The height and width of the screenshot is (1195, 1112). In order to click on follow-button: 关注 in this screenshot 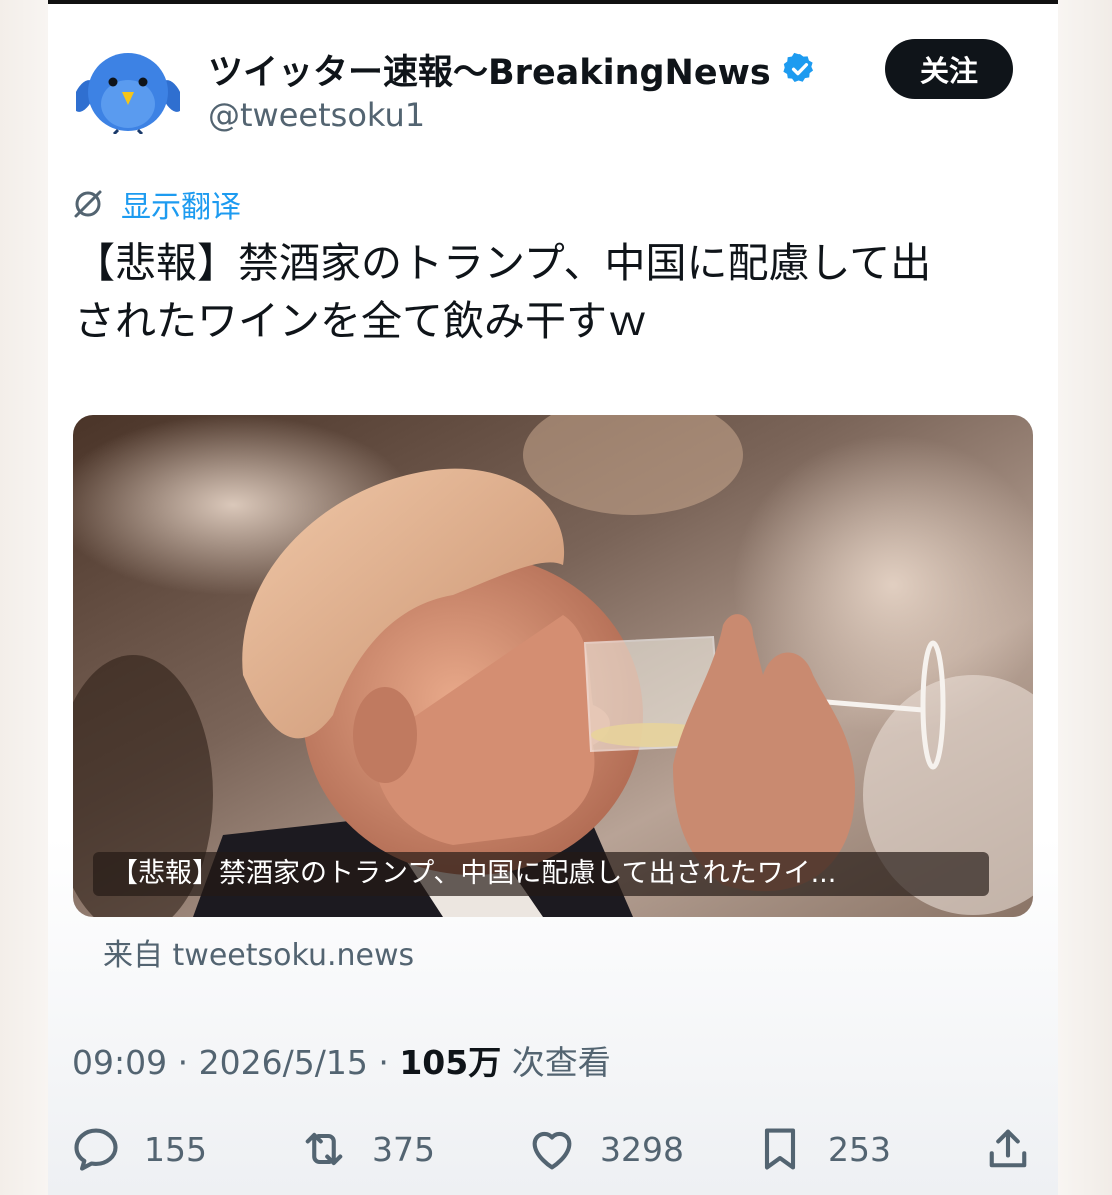, I will do `click(949, 69)`.